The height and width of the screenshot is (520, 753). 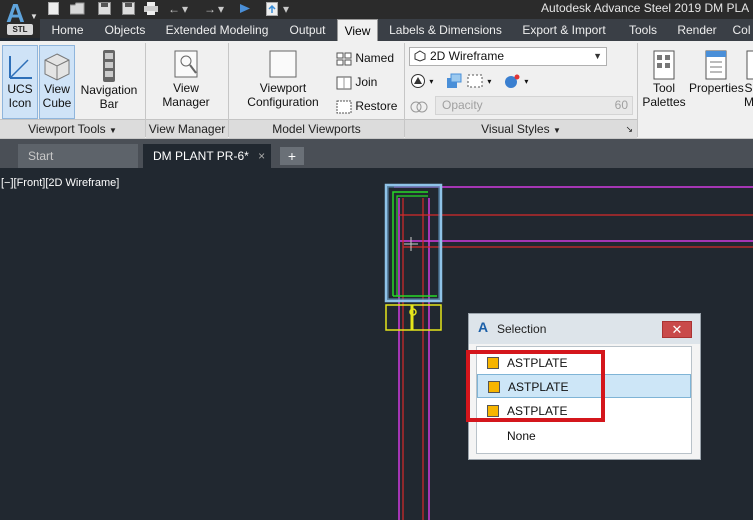 What do you see at coordinates (564, 30) in the screenshot?
I see `tab-export-import: Export & Import` at bounding box center [564, 30].